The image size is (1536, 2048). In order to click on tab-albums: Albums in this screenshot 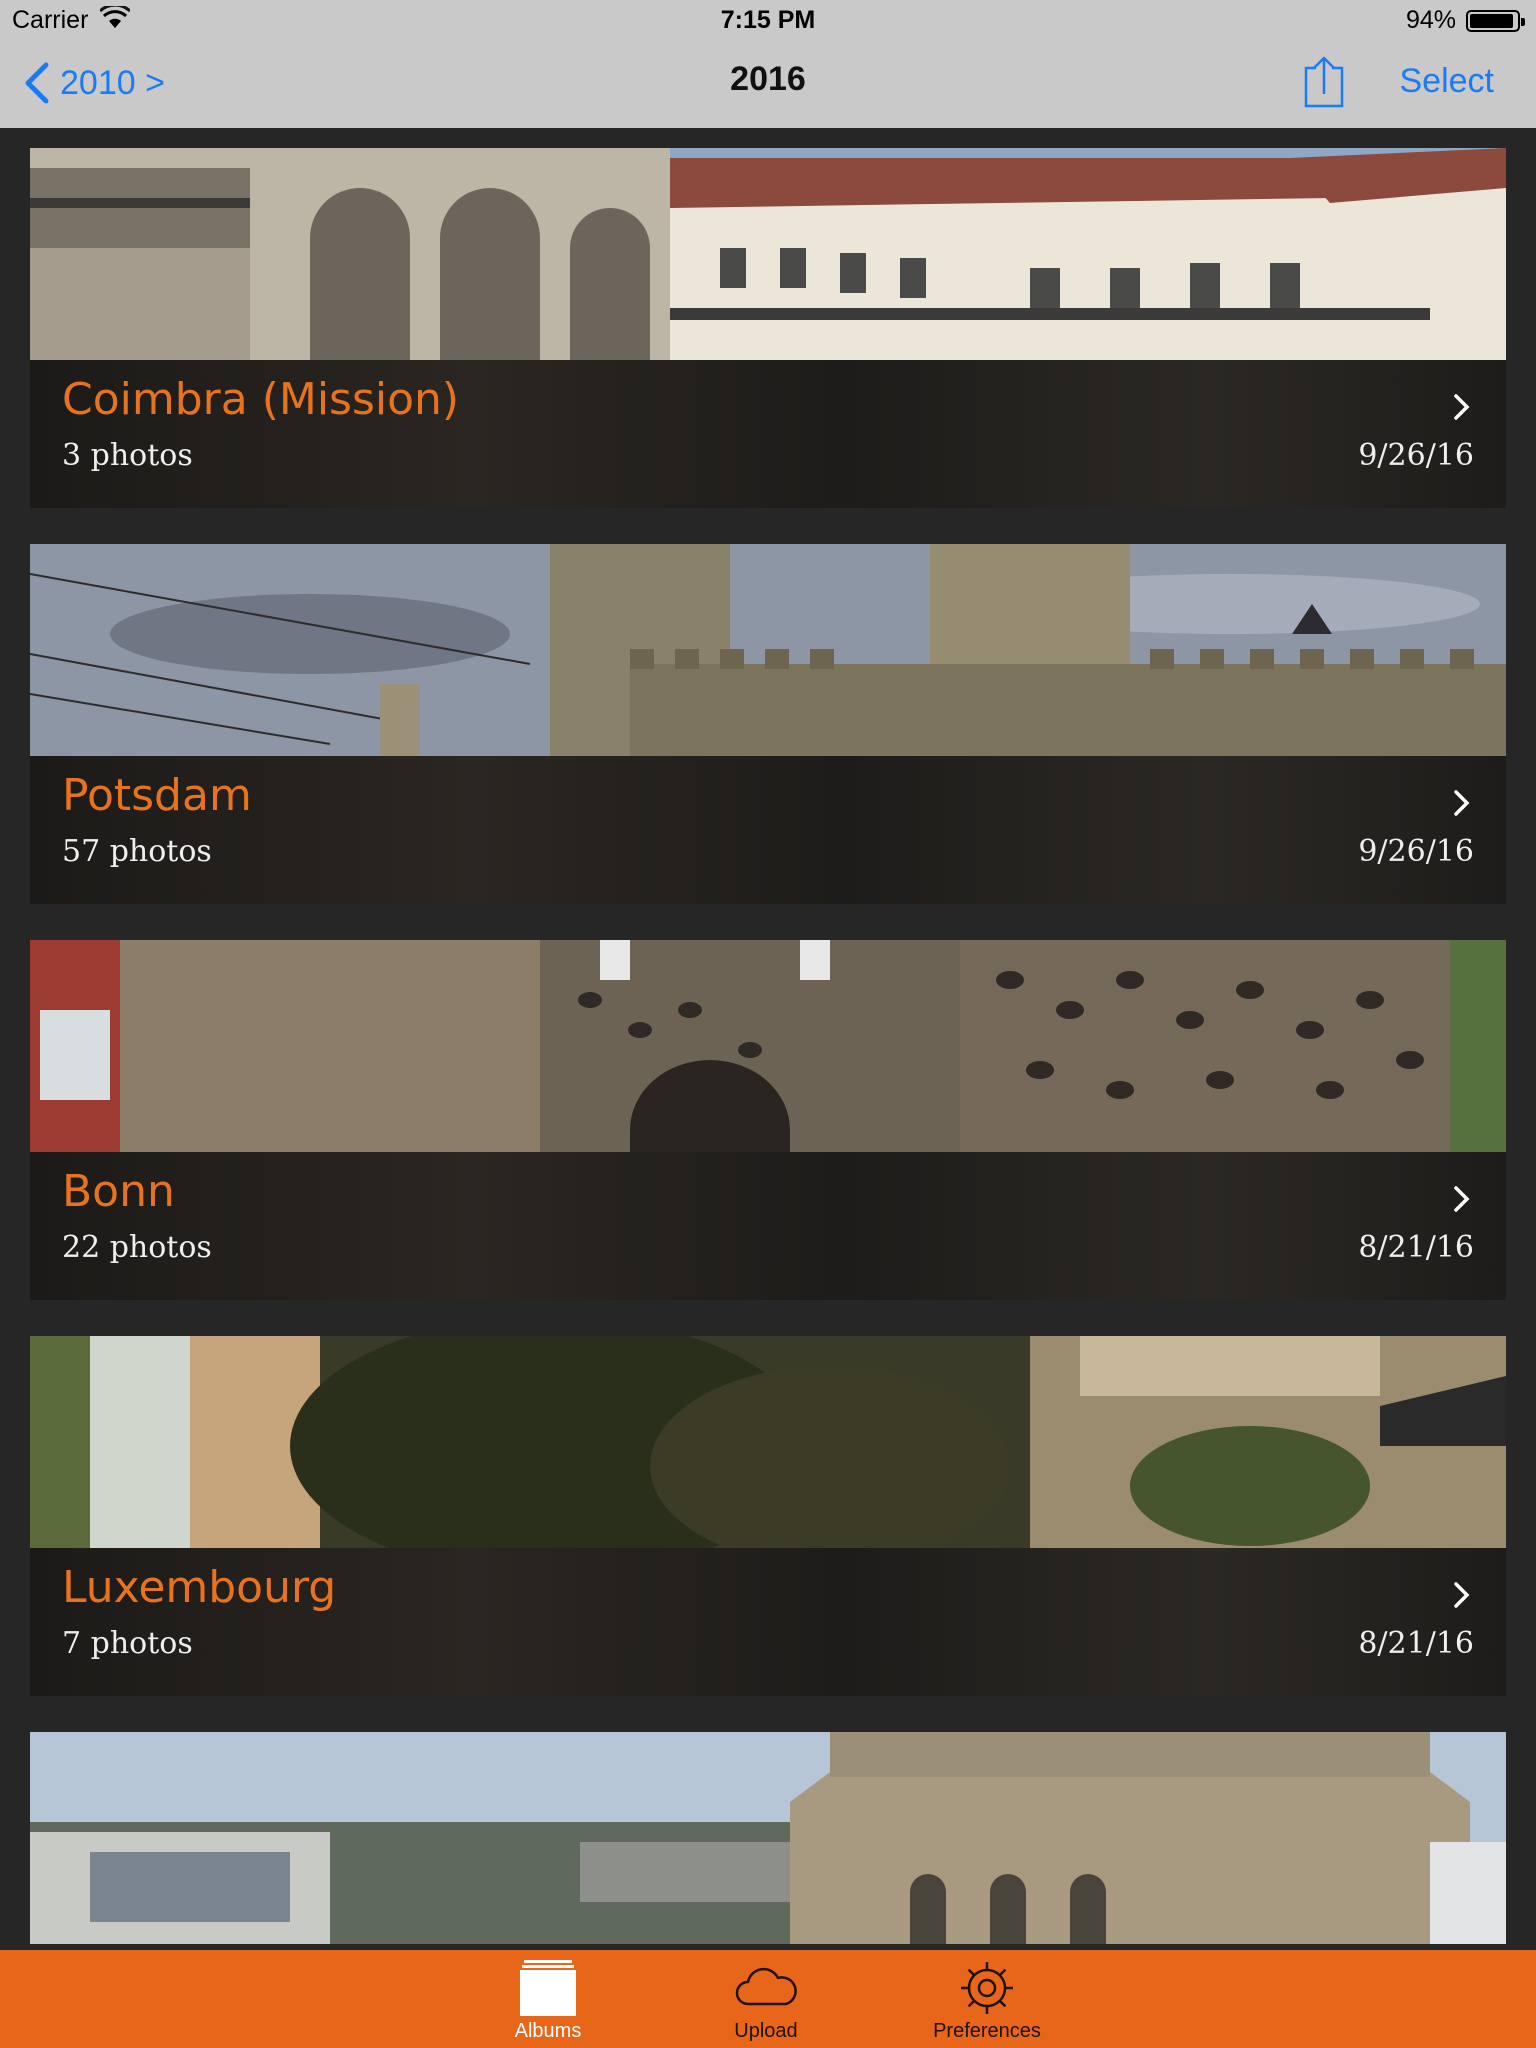, I will do `click(548, 1999)`.